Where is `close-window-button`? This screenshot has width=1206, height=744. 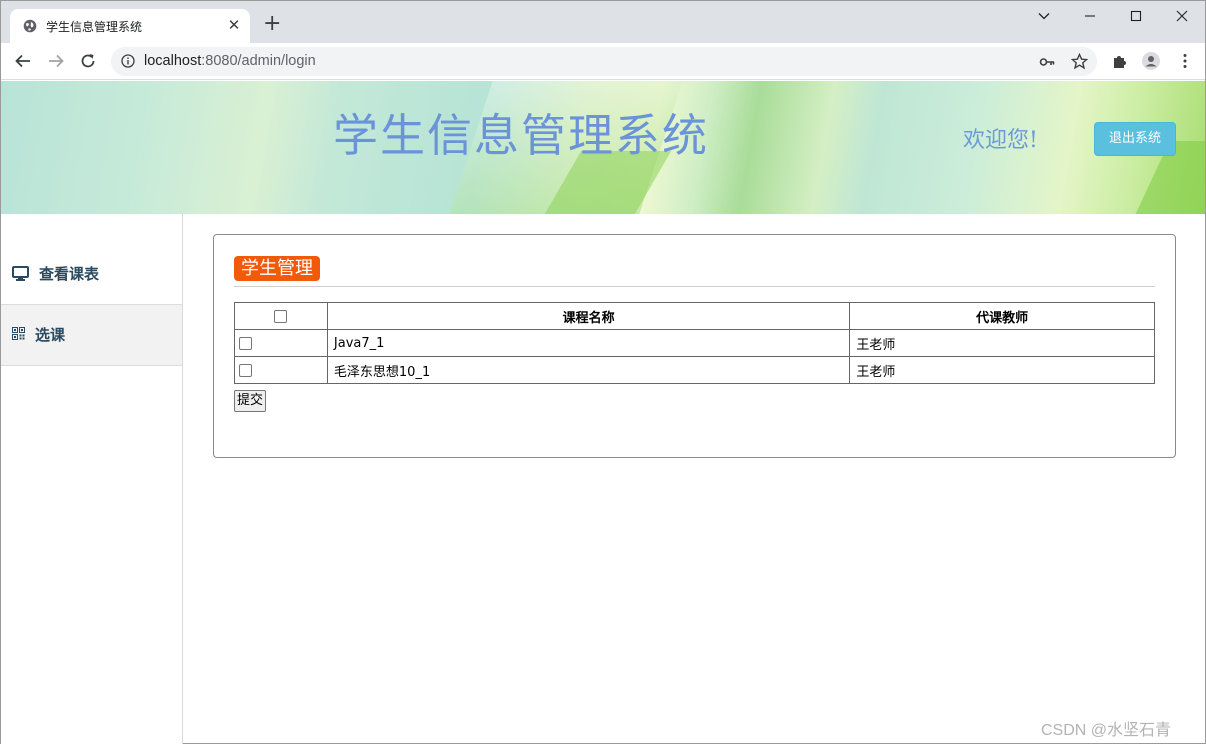 close-window-button is located at coordinates (1182, 17).